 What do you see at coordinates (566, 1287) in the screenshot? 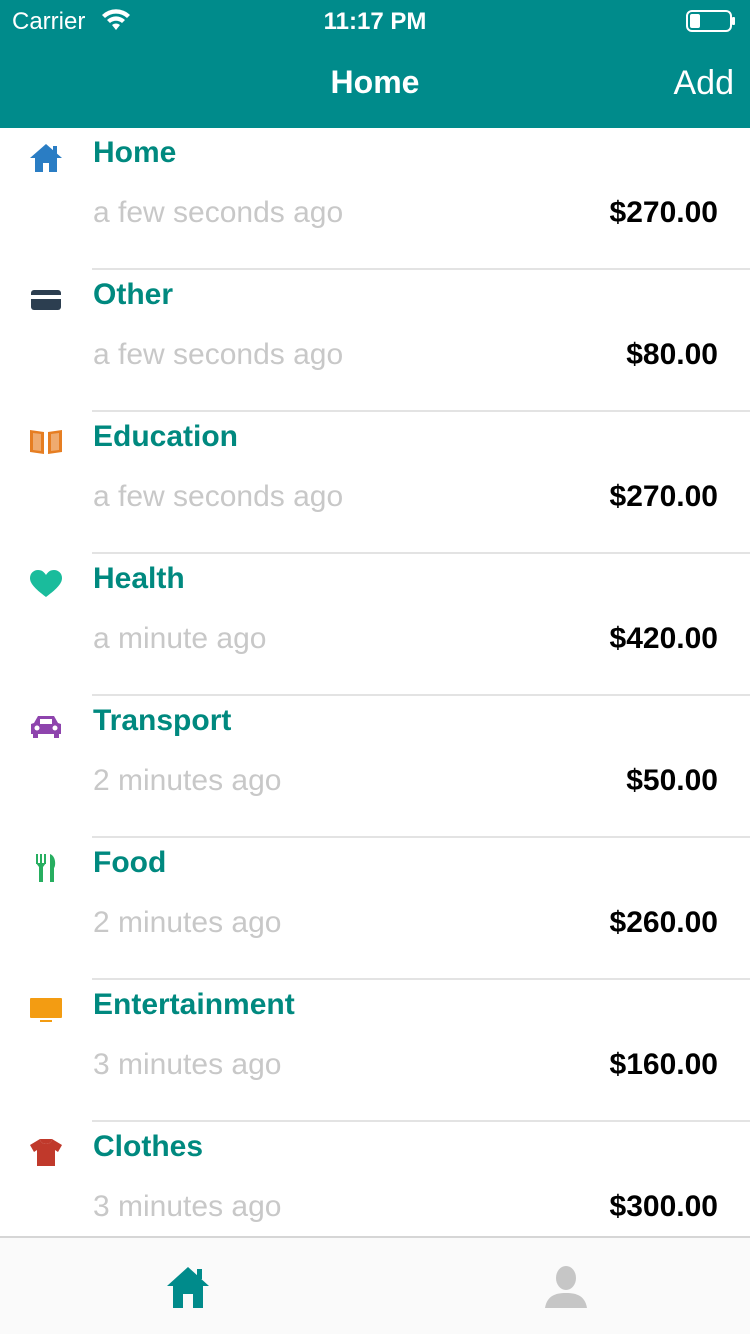
I see `profile-tab-icon` at bounding box center [566, 1287].